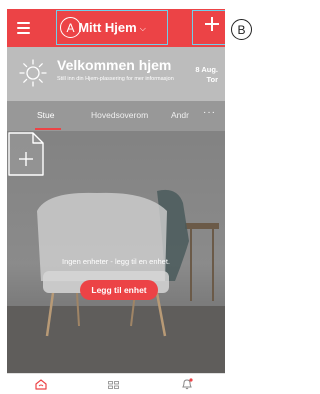  What do you see at coordinates (119, 115) in the screenshot?
I see `tab-hovedsoverom: Hovedsoverom` at bounding box center [119, 115].